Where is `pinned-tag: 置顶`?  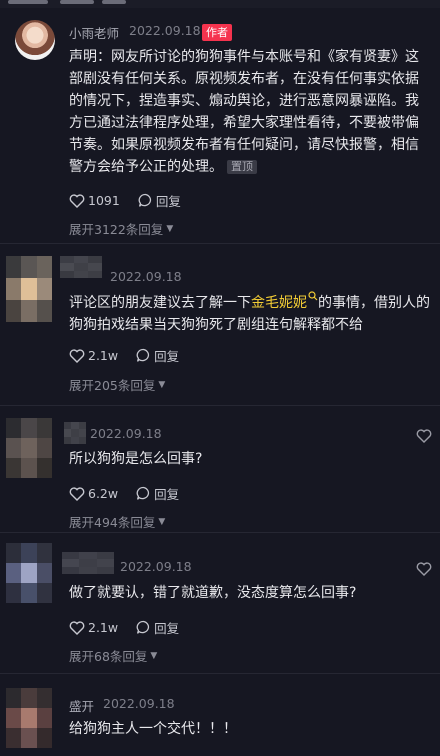 pinned-tag: 置顶 is located at coordinates (242, 167).